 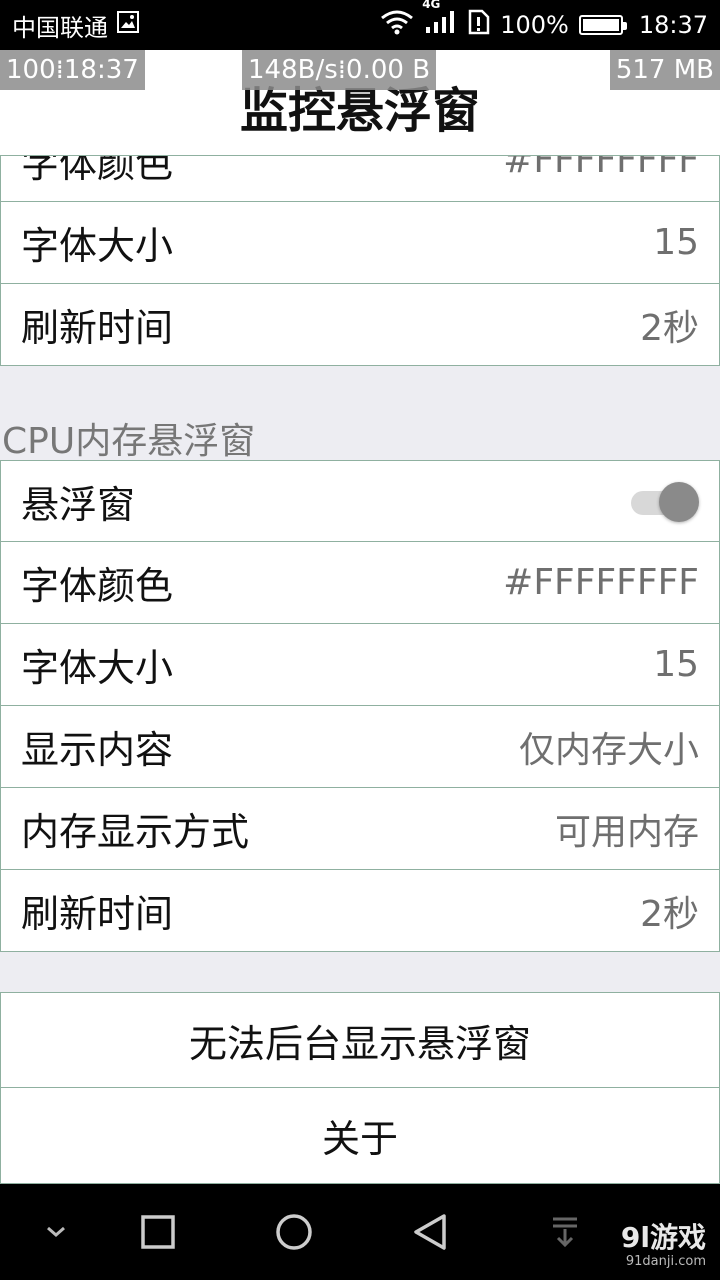 What do you see at coordinates (665, 1261) in the screenshot?
I see `watermark-site: 91danji.com` at bounding box center [665, 1261].